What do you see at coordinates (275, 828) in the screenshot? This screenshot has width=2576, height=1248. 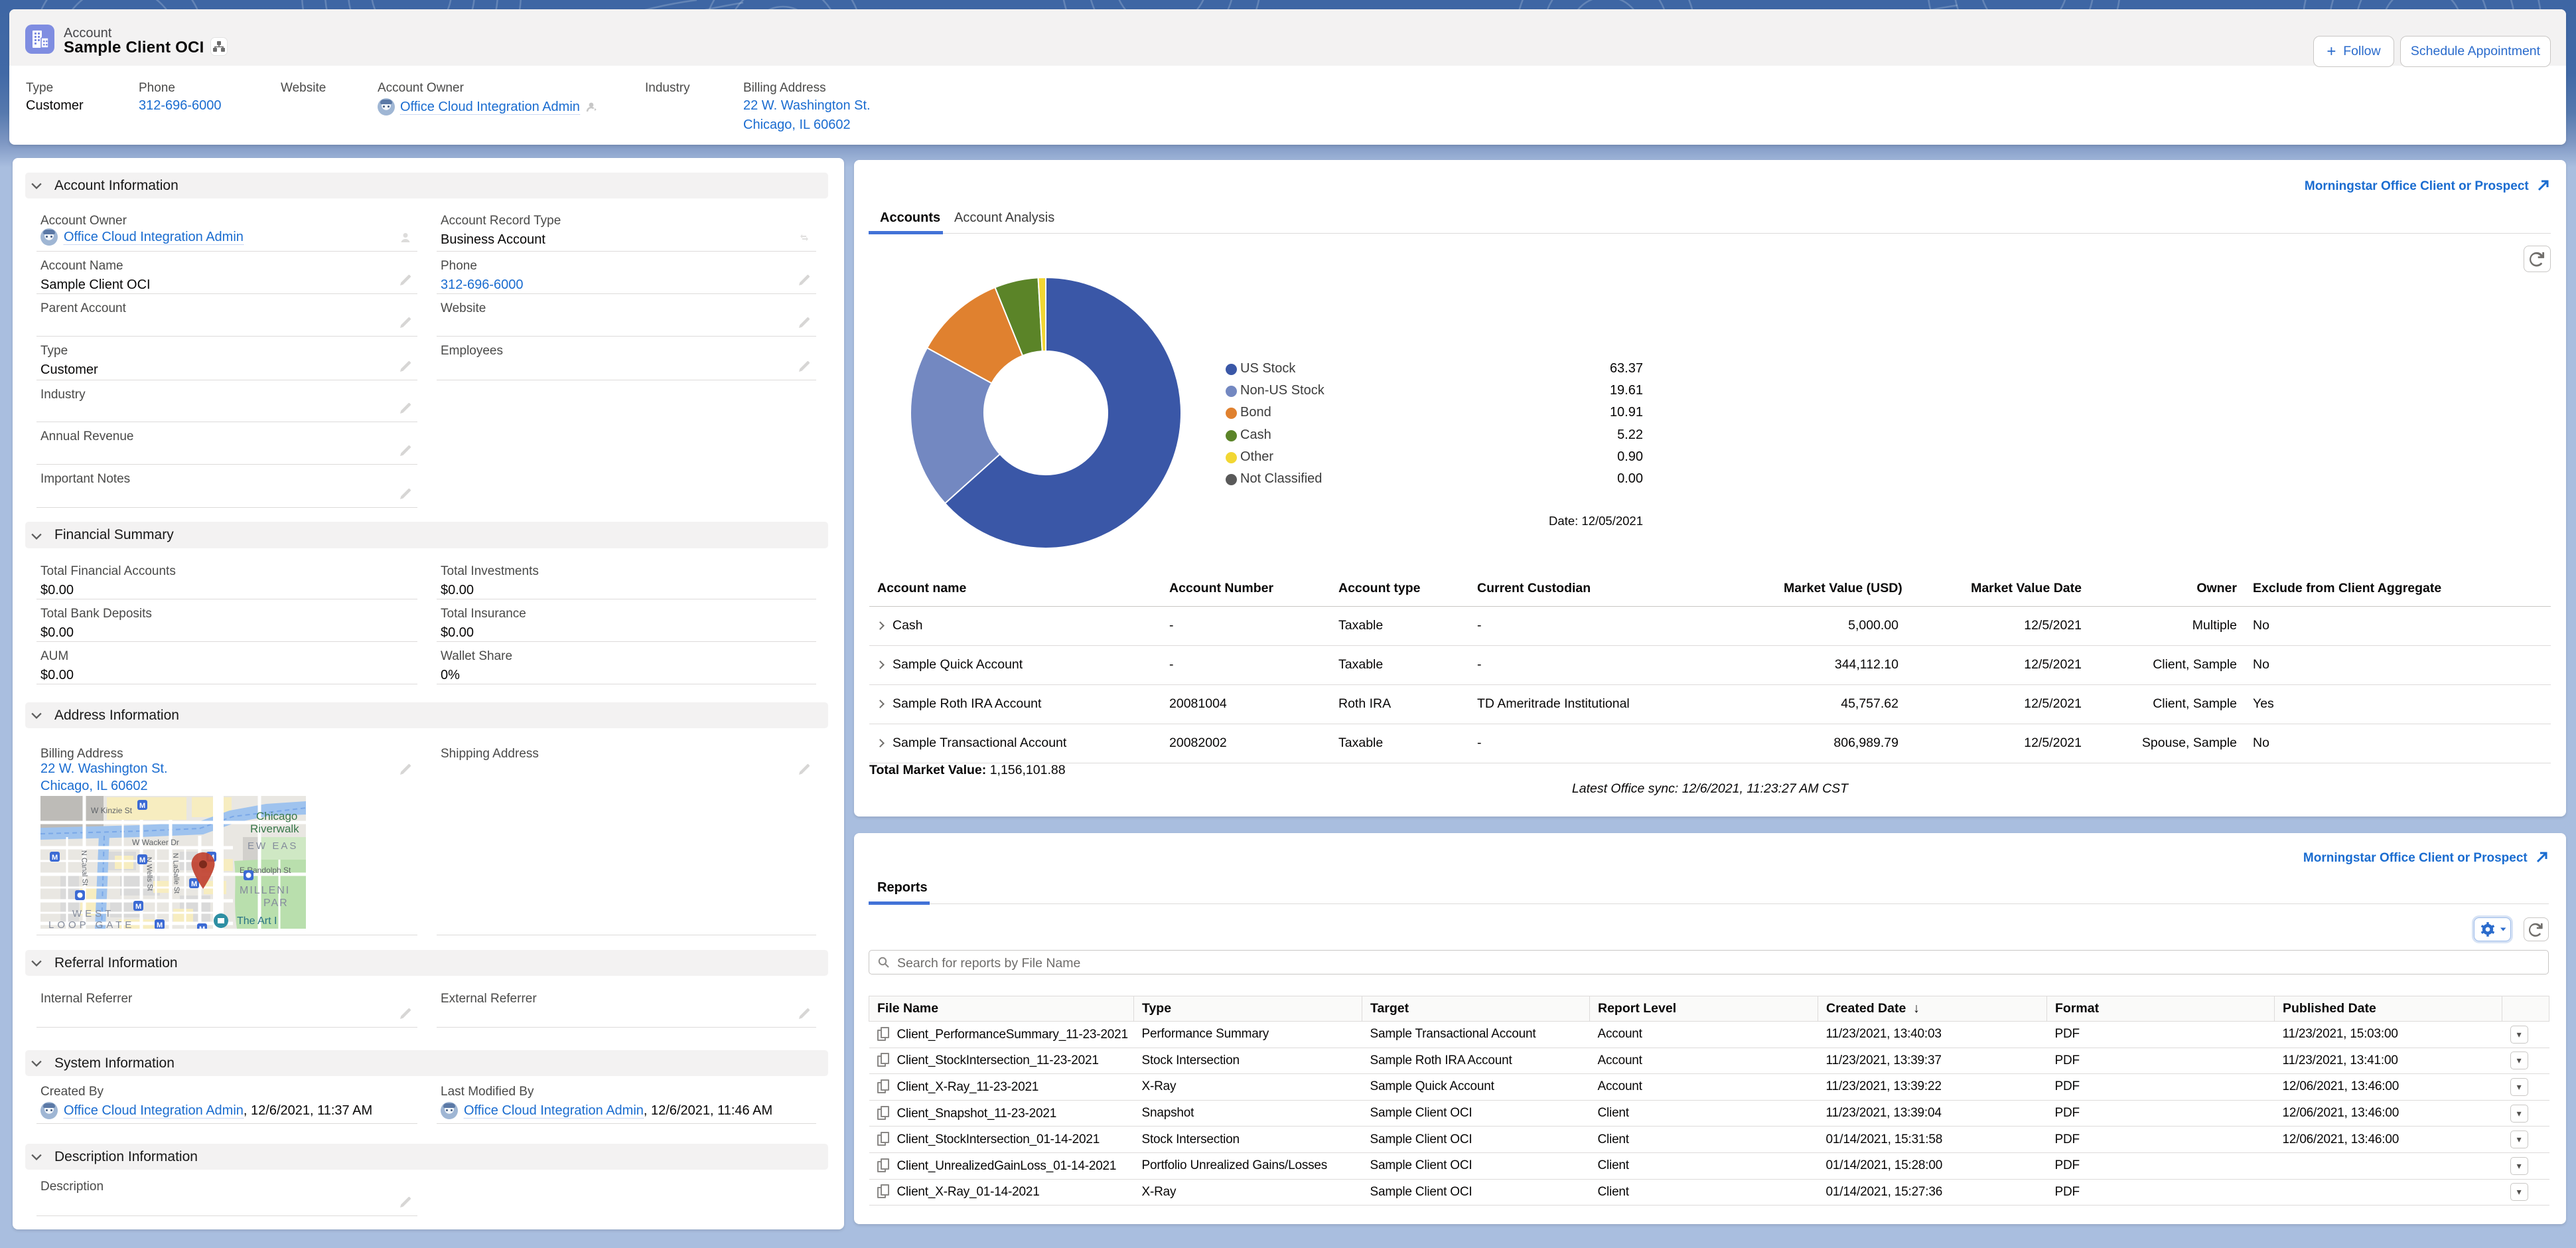 I see `svg-text: Riverwalk` at bounding box center [275, 828].